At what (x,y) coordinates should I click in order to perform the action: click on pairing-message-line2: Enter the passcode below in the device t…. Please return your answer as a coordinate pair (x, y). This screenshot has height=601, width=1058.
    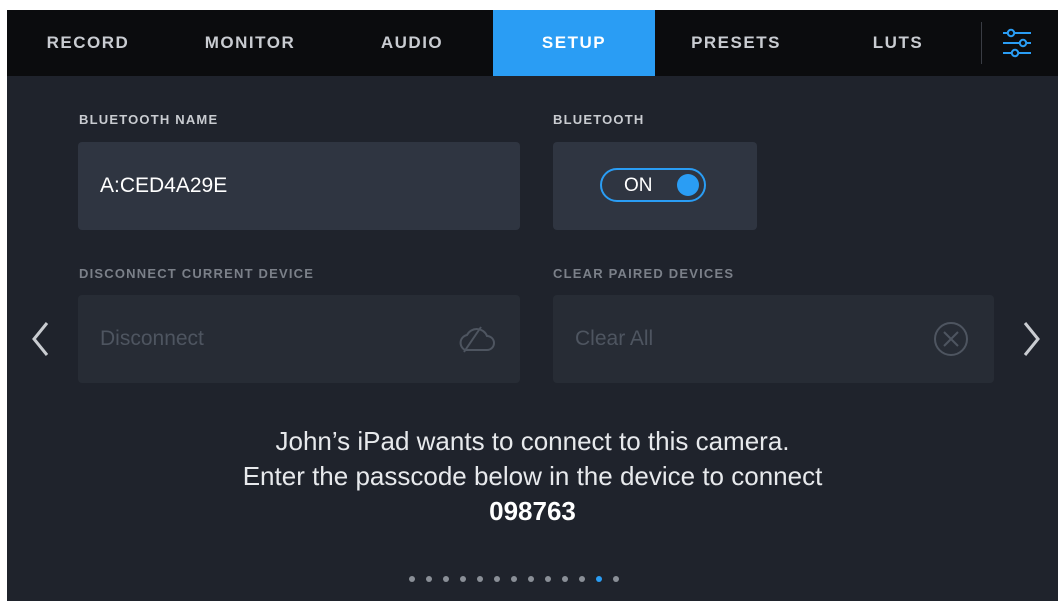
    Looking at the image, I should click on (532, 476).